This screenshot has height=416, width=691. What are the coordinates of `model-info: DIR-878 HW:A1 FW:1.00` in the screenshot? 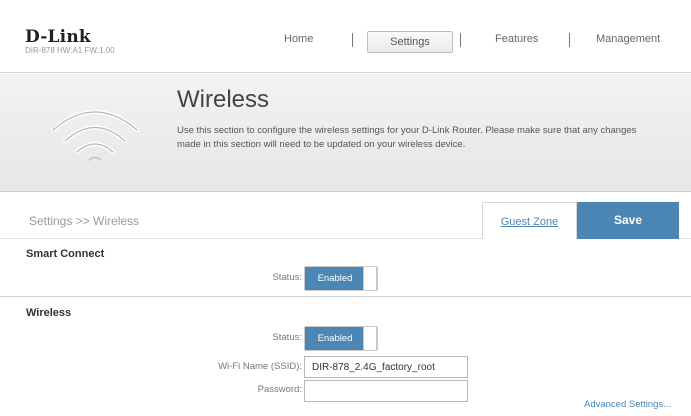 It's located at (70, 50).